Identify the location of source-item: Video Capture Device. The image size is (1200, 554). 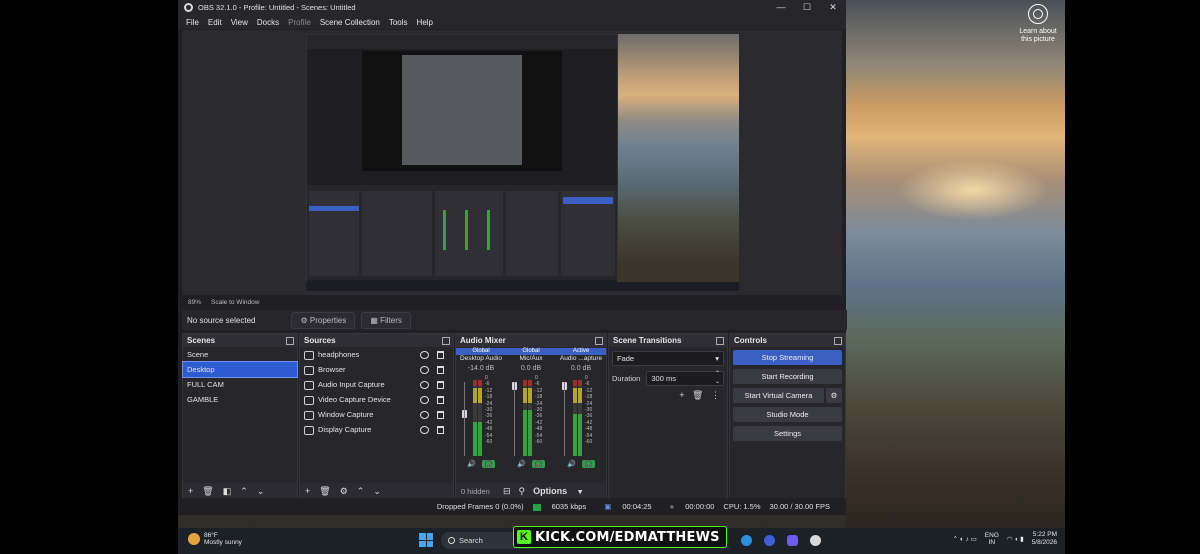
(376, 399).